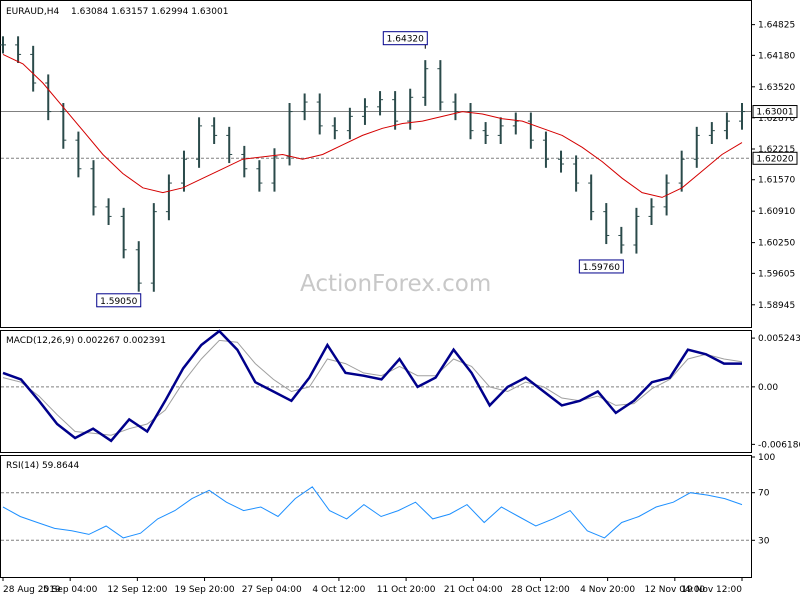 The height and width of the screenshot is (600, 800). Describe the element at coordinates (540, 590) in the screenshot. I see `x-tick-label: 28 Oct 12:00` at that location.